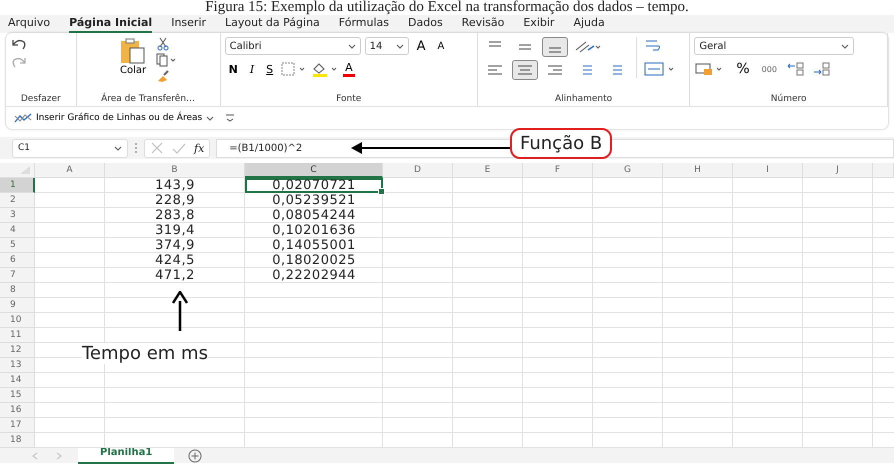  I want to click on font-size-dropdown: 14, so click(386, 46).